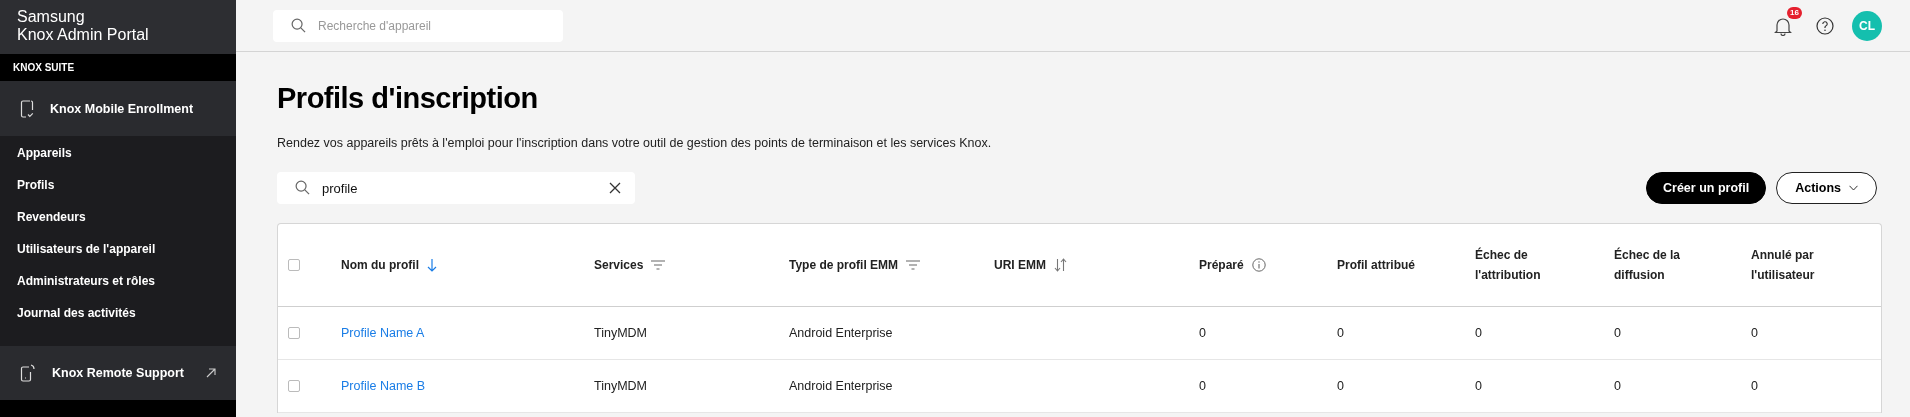 The height and width of the screenshot is (417, 1910). I want to click on nav-item: Profils, so click(118, 185).